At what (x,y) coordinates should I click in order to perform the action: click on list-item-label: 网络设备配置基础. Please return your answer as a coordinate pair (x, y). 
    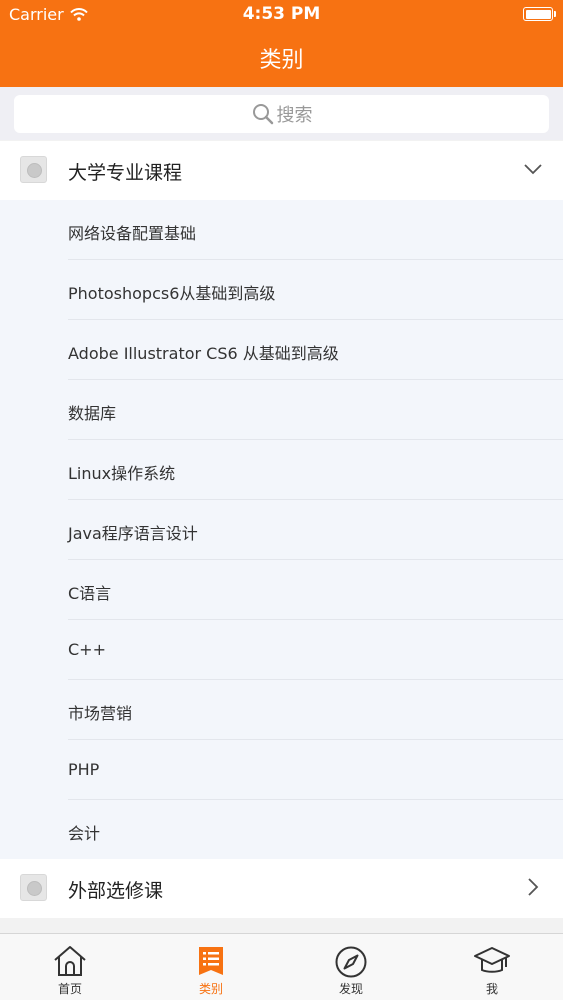
    Looking at the image, I should click on (132, 233).